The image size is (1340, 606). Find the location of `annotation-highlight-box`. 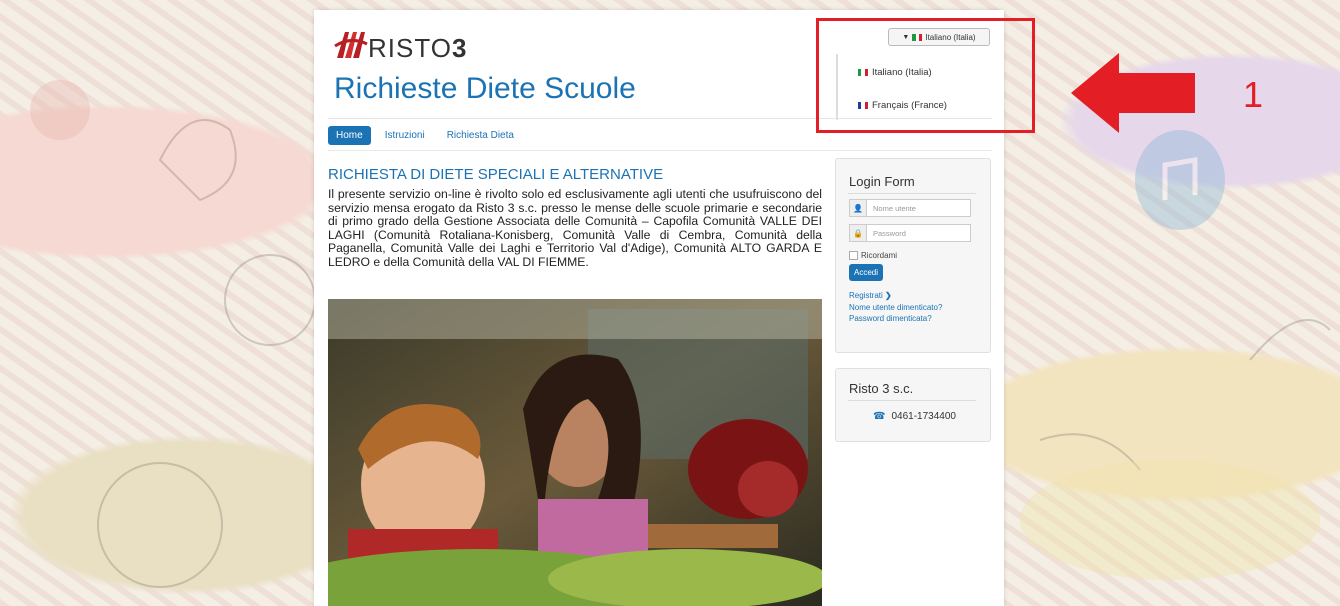

annotation-highlight-box is located at coordinates (925, 75).